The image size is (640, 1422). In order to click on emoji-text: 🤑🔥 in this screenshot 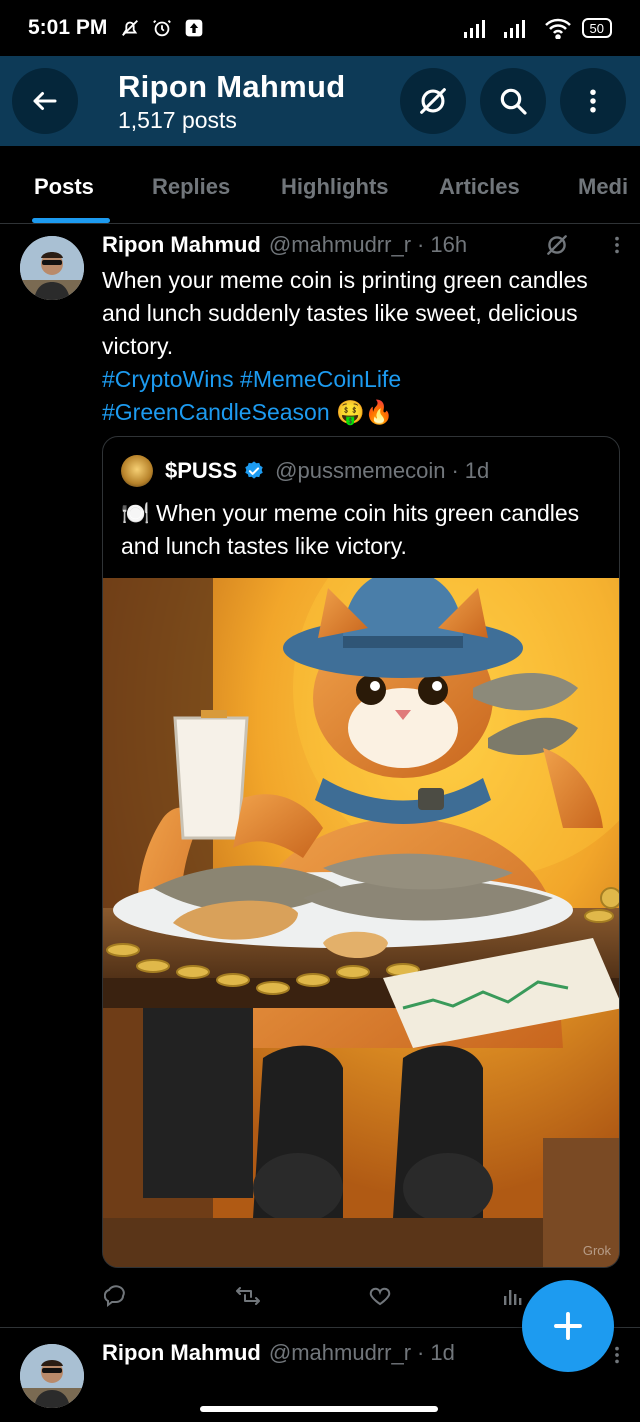, I will do `click(365, 412)`.